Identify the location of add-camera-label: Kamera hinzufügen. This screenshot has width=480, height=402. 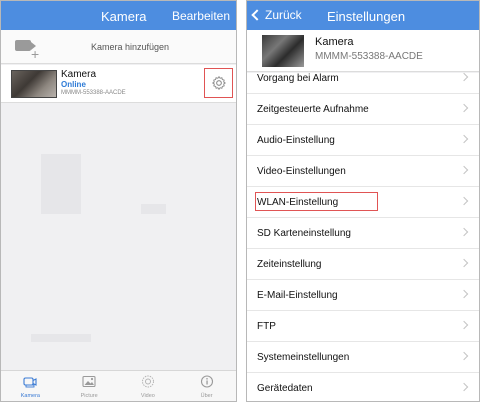
(130, 47).